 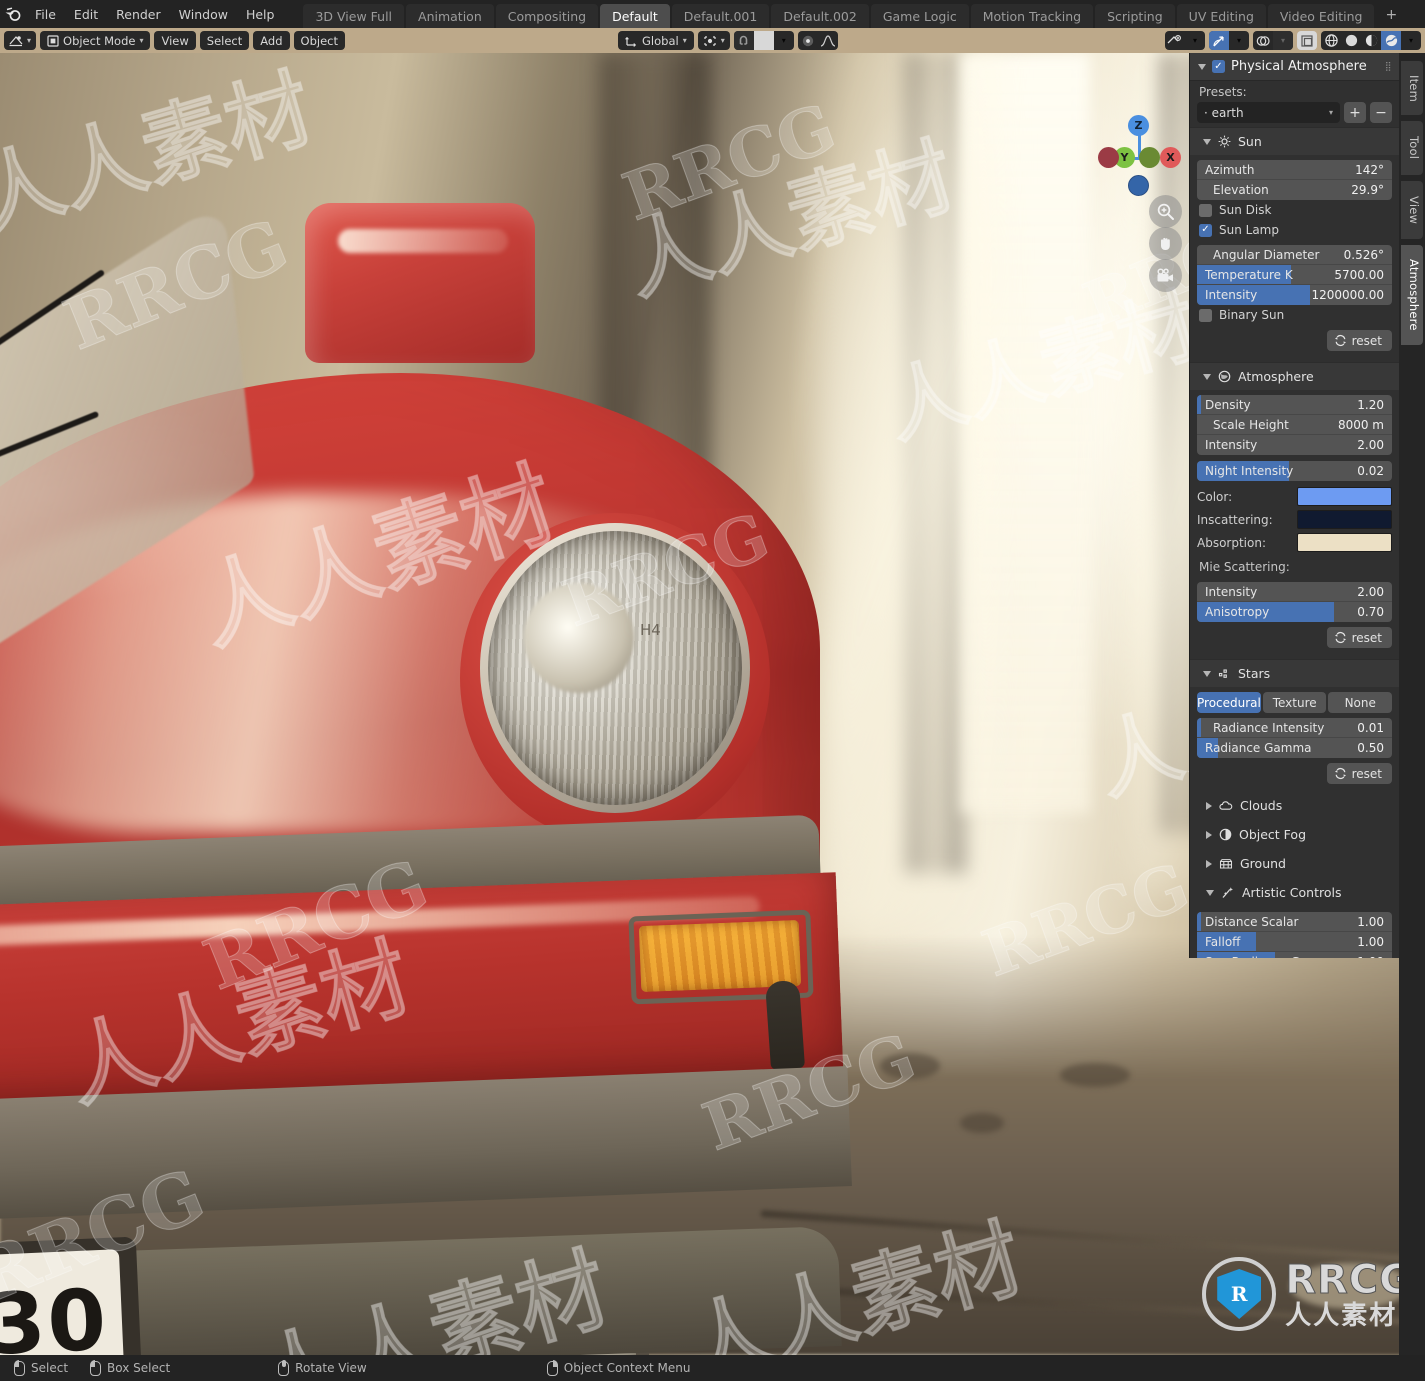 I want to click on viewport-menu-add: Add, so click(x=271, y=40).